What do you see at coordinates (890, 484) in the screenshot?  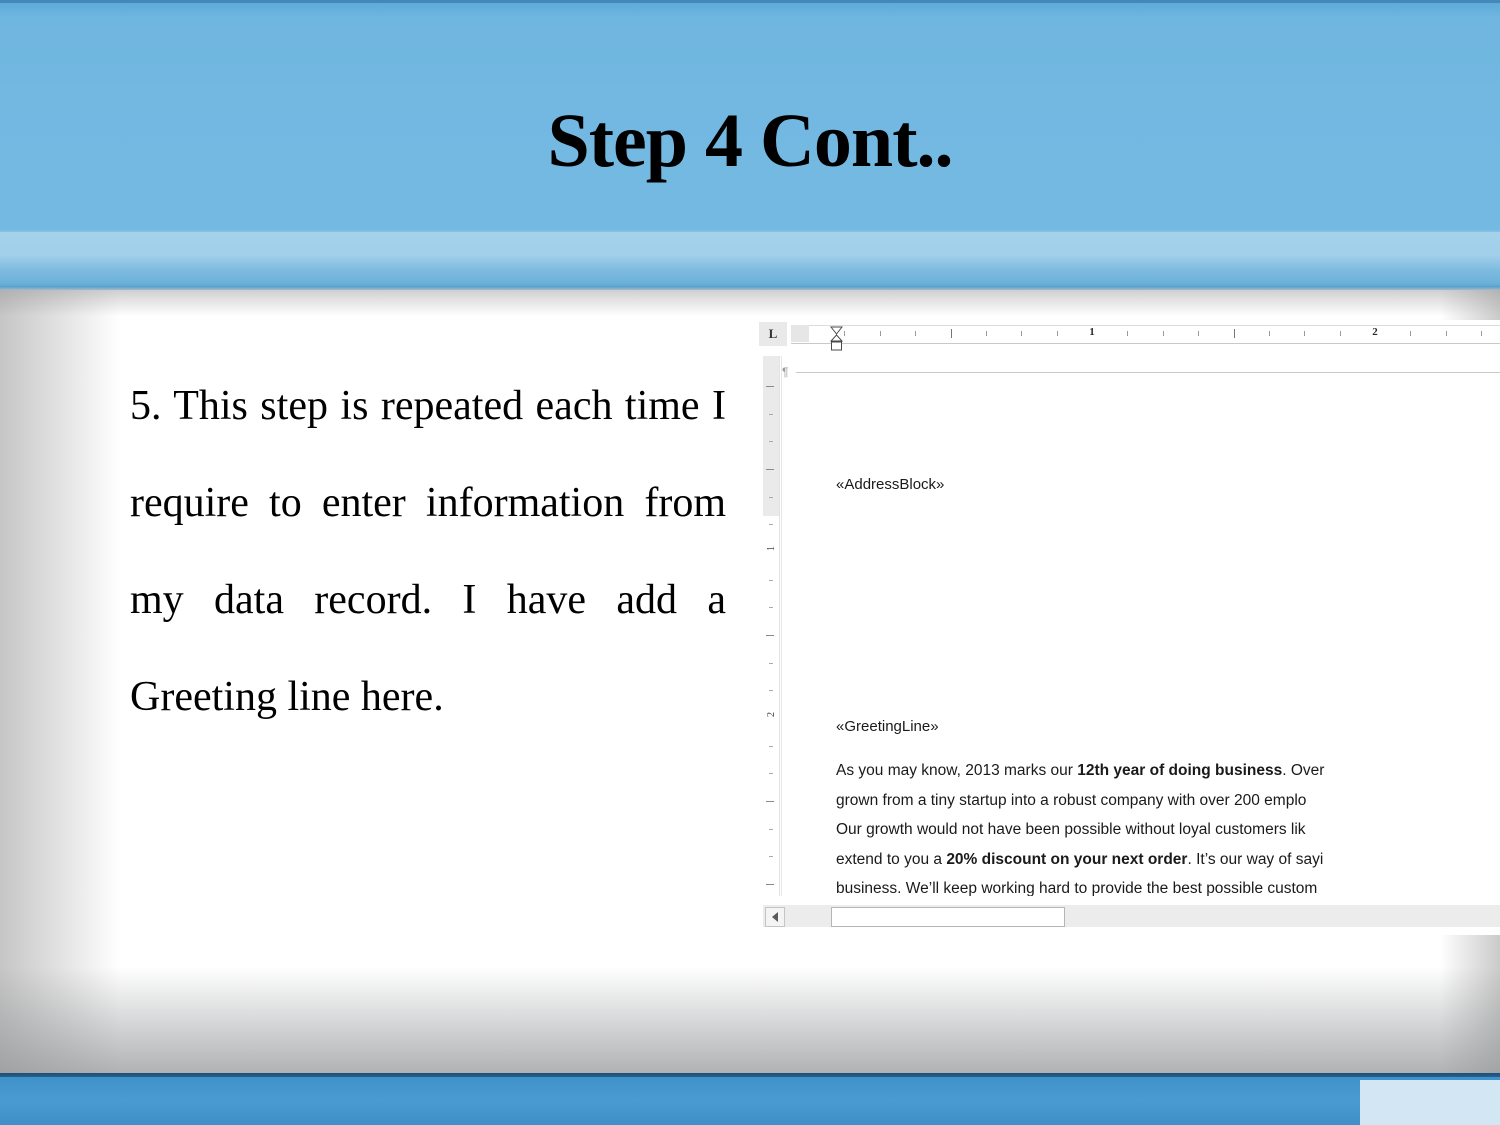 I see `address-block-merge-field: «AddressBlock»` at bounding box center [890, 484].